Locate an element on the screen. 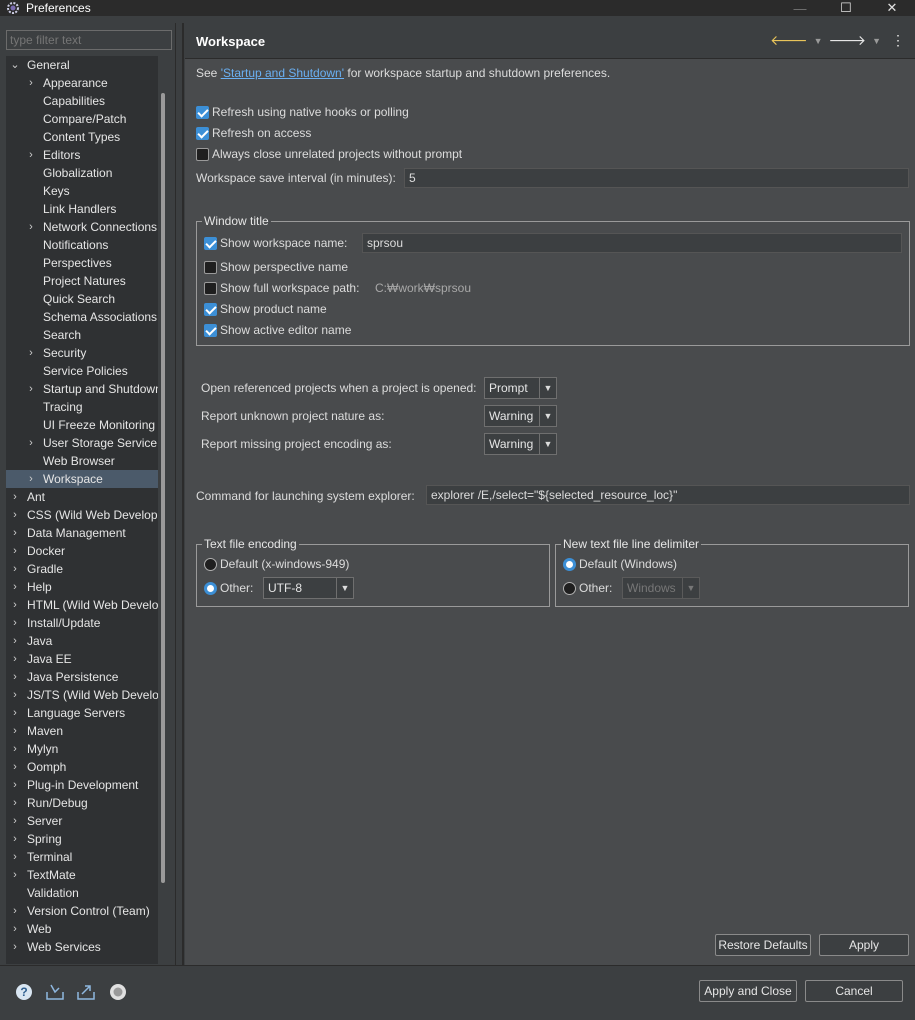  tree-item: › Install/Update is located at coordinates (82, 623).